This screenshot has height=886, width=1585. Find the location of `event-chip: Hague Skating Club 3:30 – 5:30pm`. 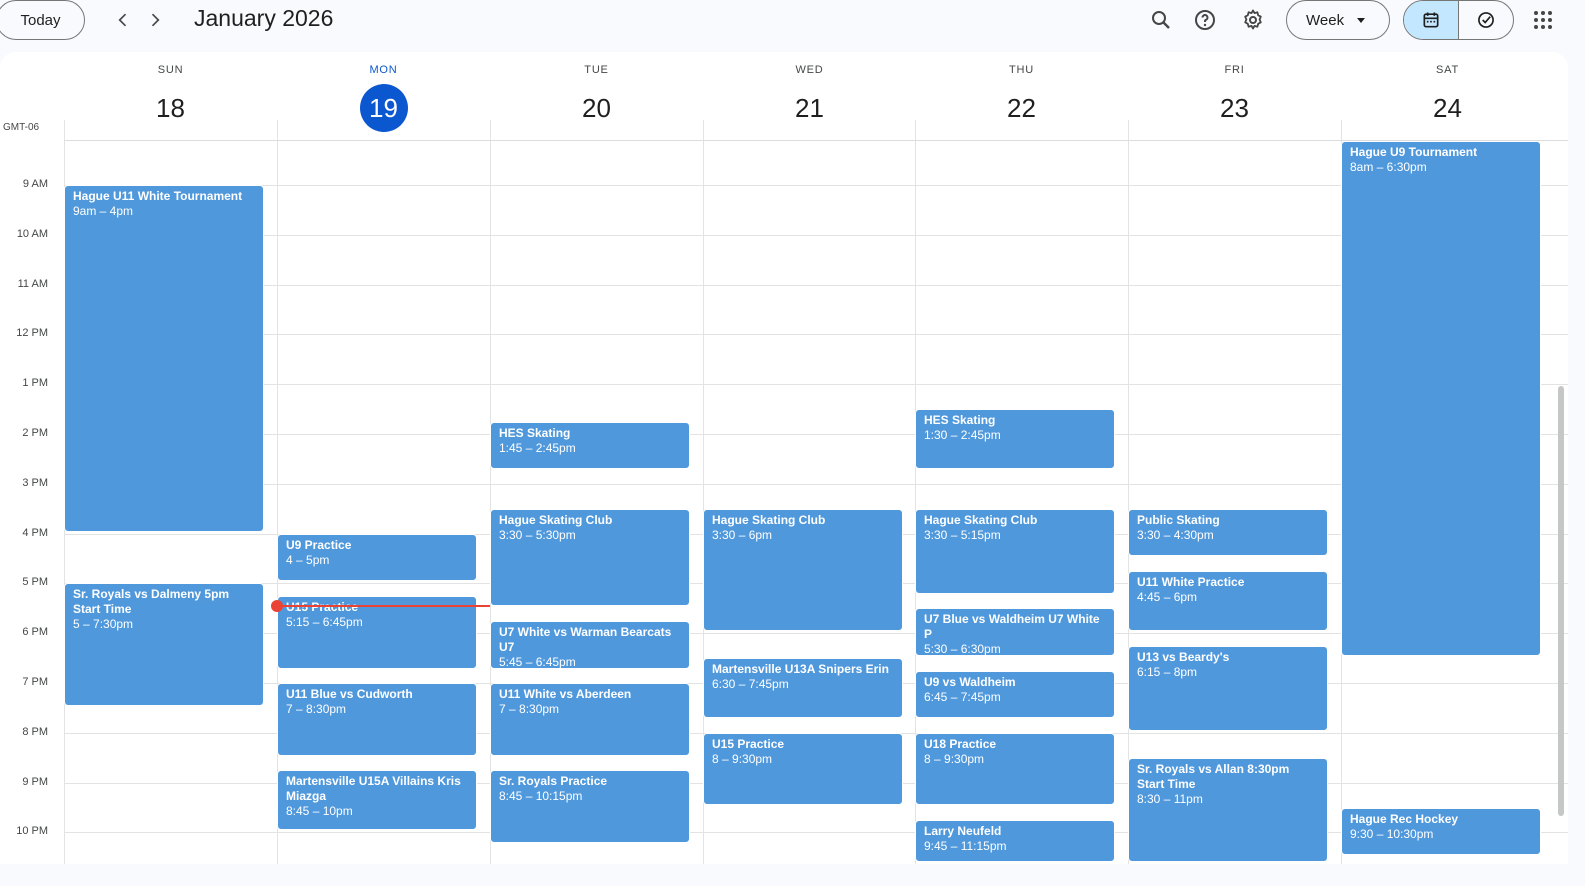

event-chip: Hague Skating Club 3:30 – 5:30pm is located at coordinates (590, 557).